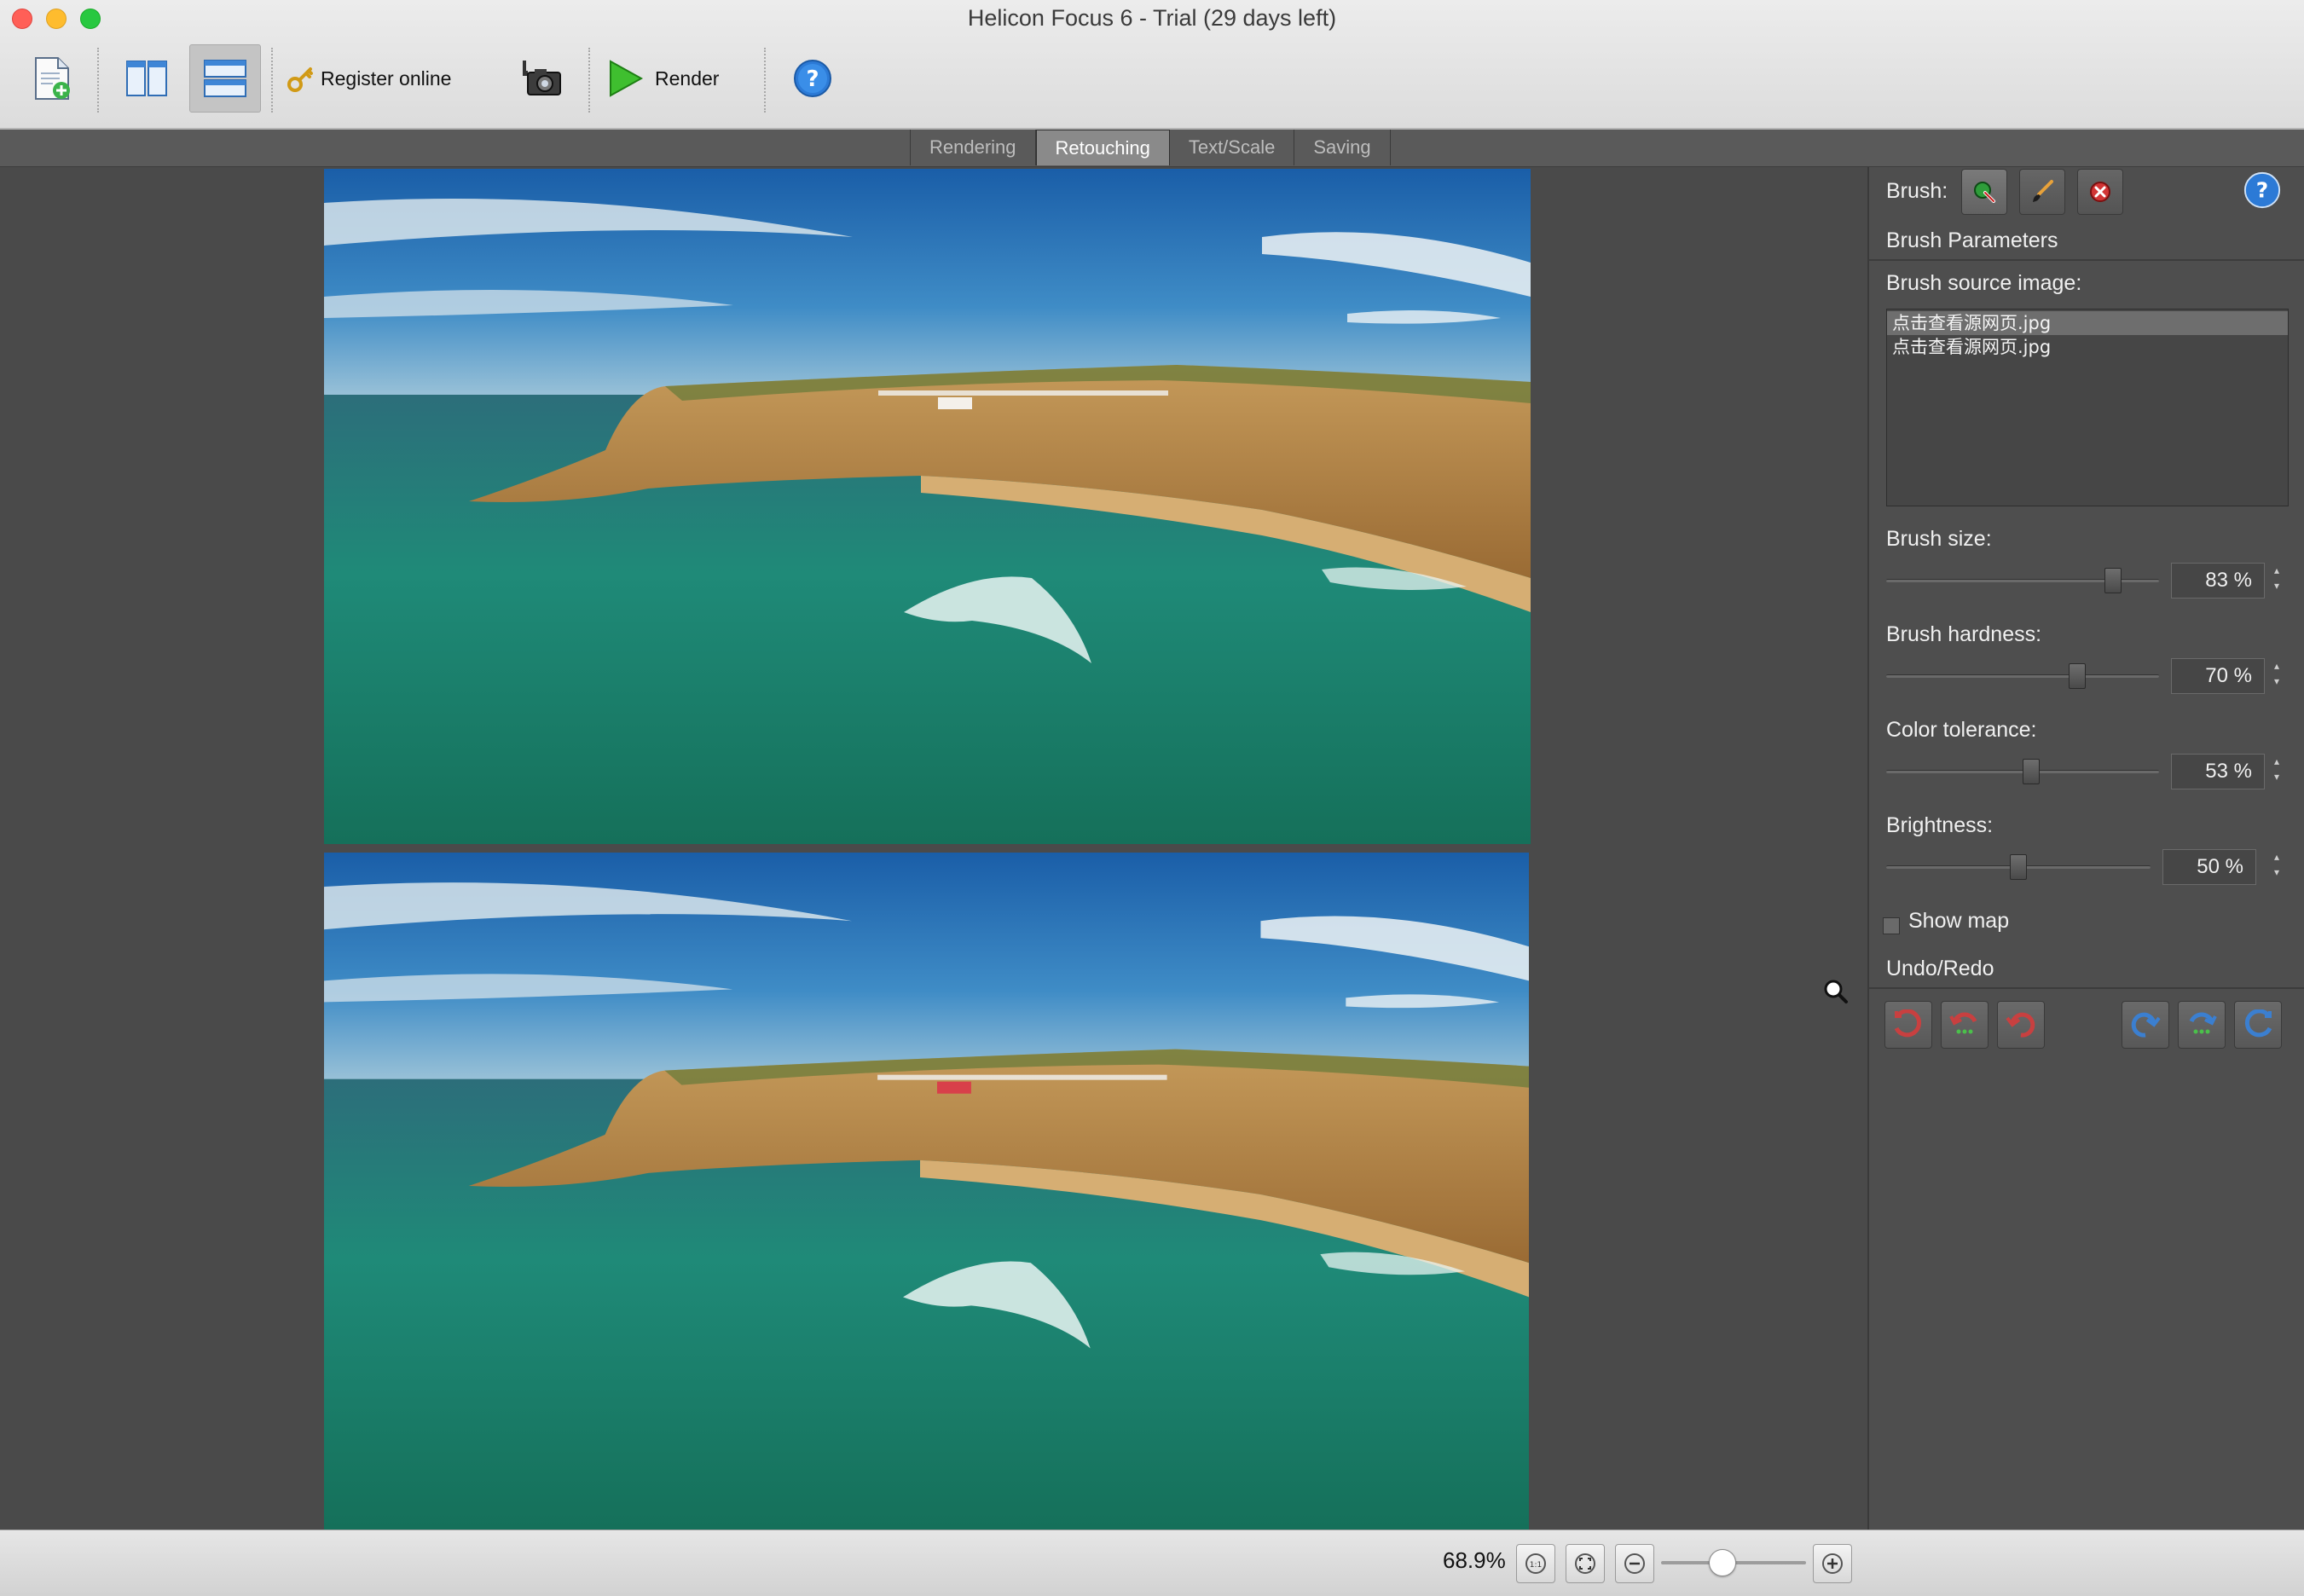 Image resolution: width=2304 pixels, height=1596 pixels. Describe the element at coordinates (2218, 580) in the screenshot. I see `brush-size-field: 83 %` at that location.